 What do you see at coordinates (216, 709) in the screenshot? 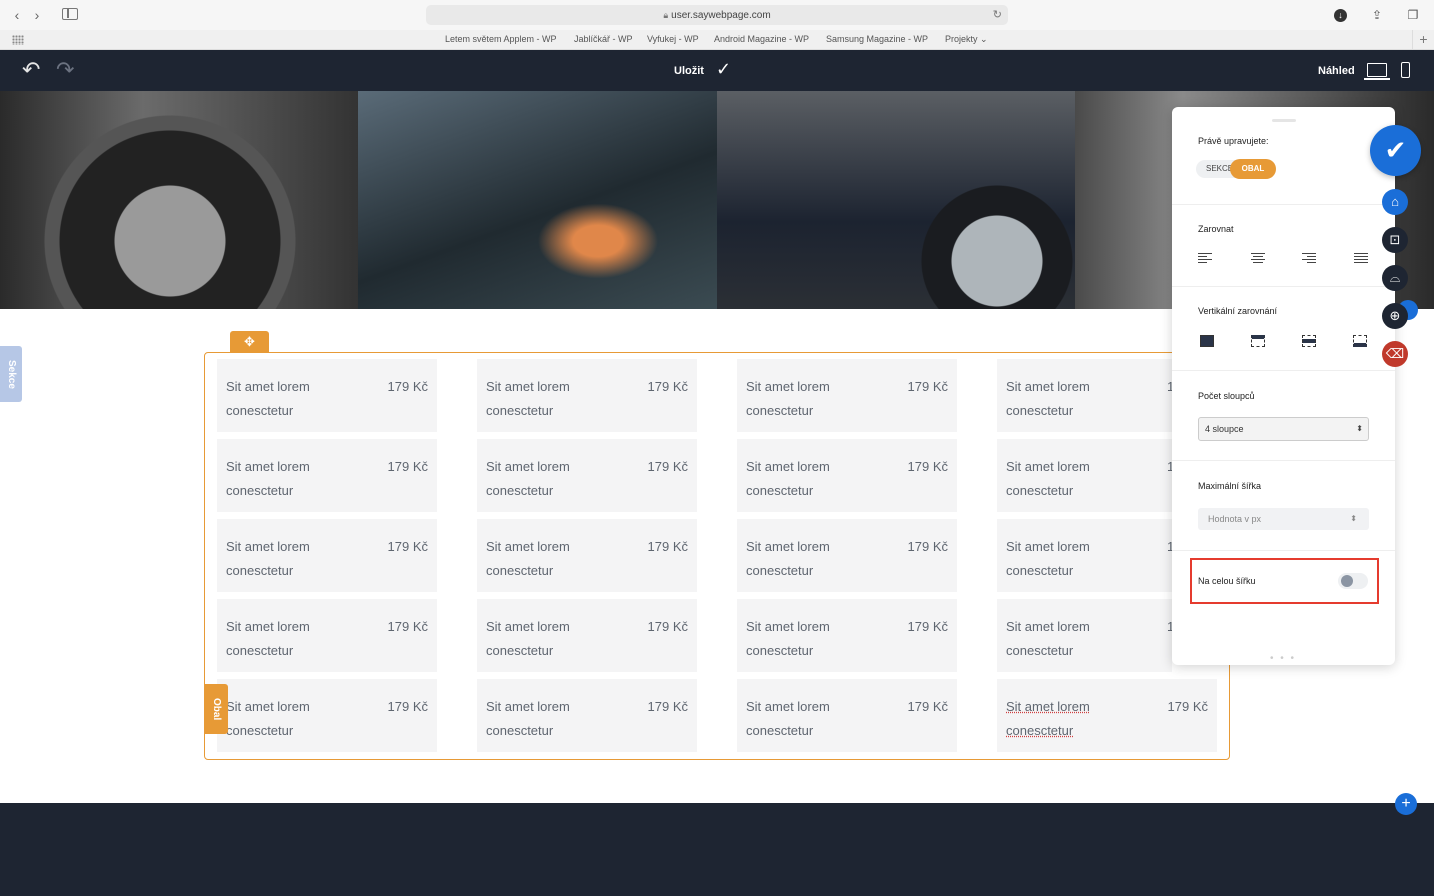
I see `wrapper-tab: Obal` at bounding box center [216, 709].